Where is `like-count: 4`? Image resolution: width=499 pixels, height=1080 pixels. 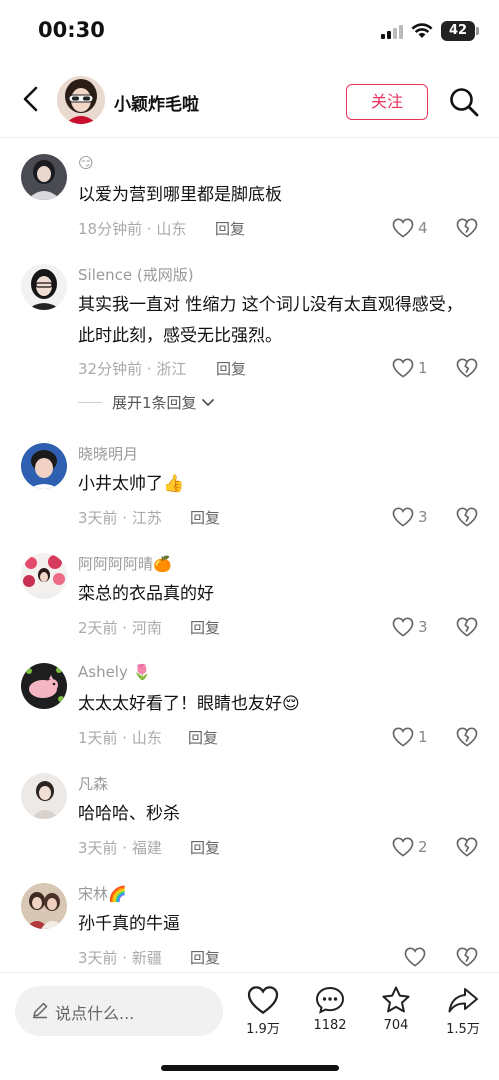 like-count: 4 is located at coordinates (423, 228).